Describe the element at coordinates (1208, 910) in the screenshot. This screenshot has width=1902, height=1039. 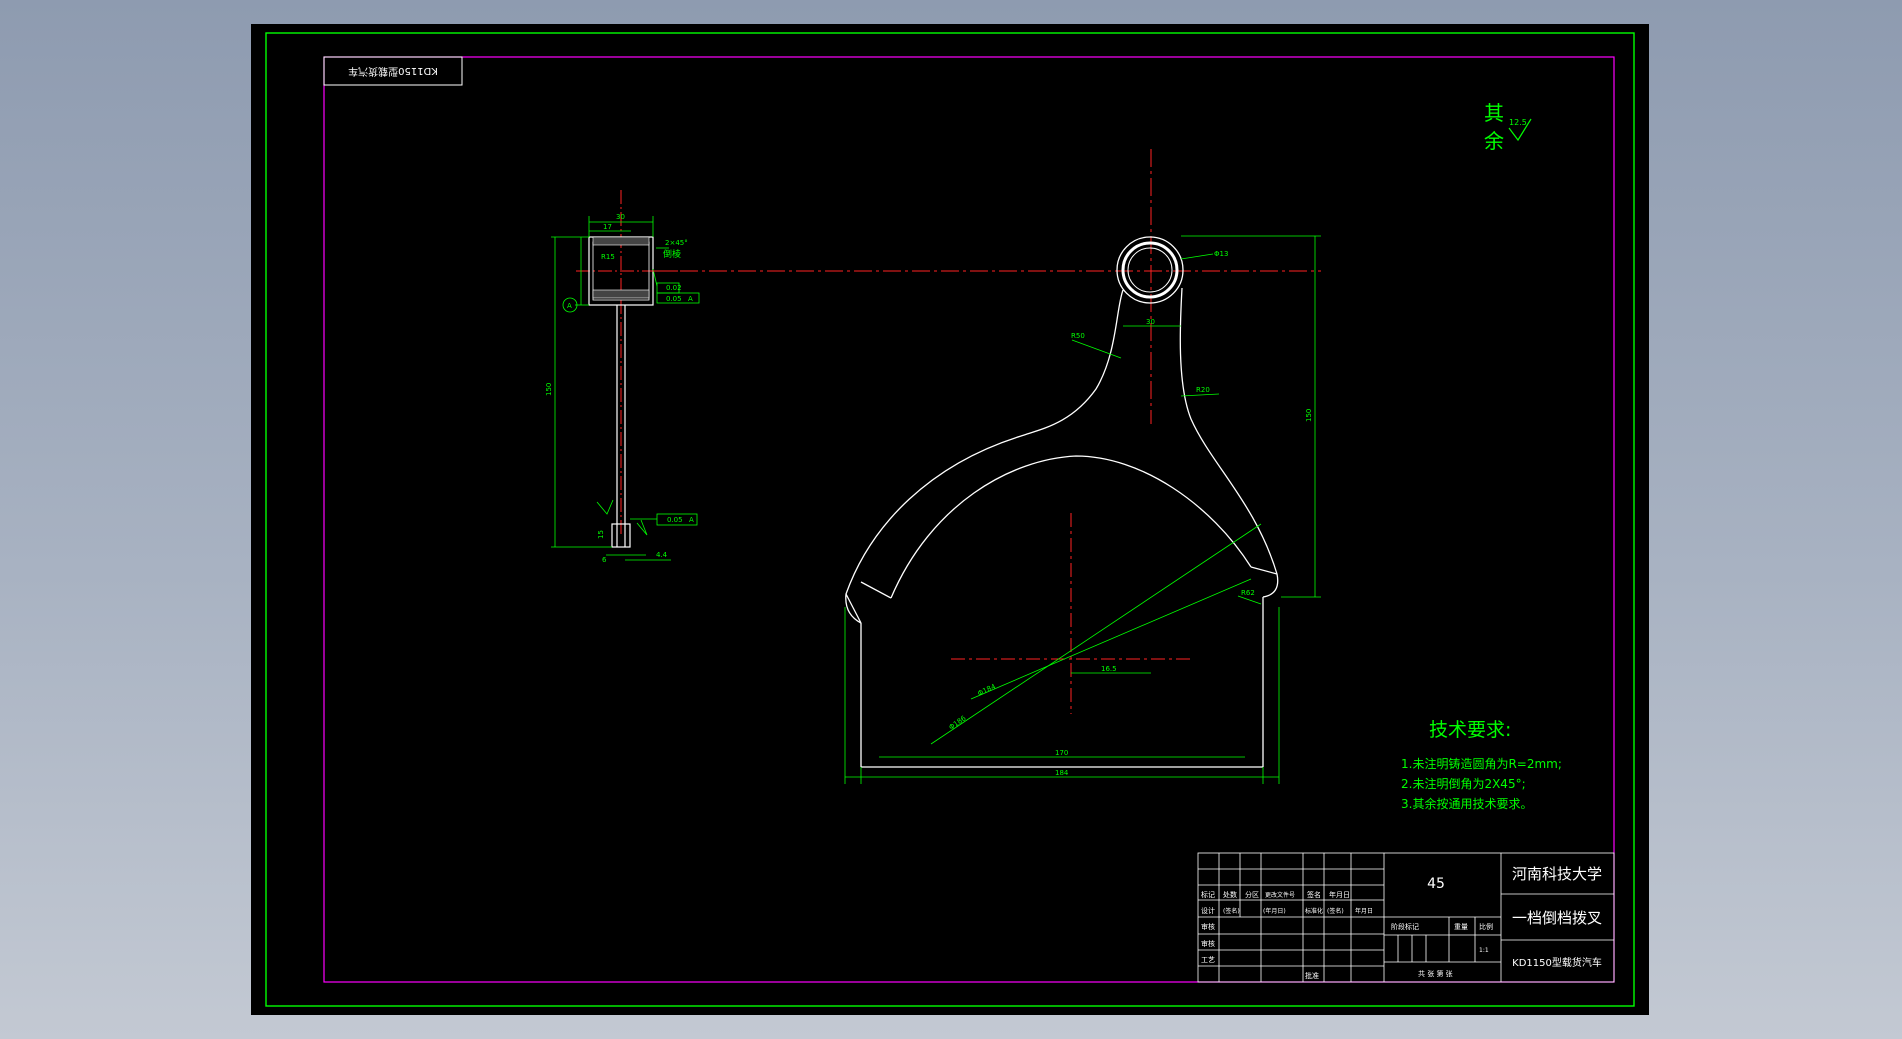
I see `svg-text: 设计` at that location.